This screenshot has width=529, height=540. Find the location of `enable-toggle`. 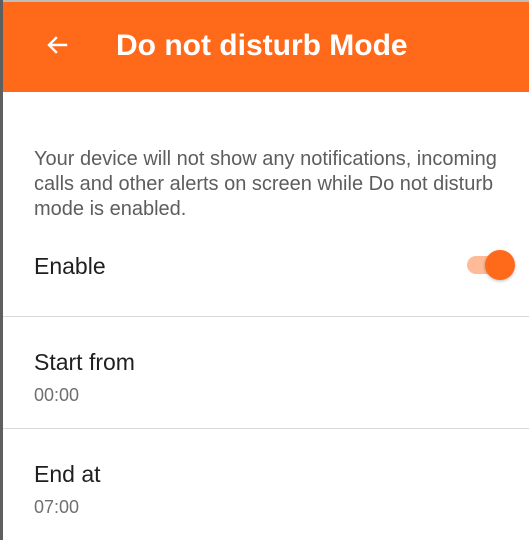

enable-toggle is located at coordinates (491, 265).